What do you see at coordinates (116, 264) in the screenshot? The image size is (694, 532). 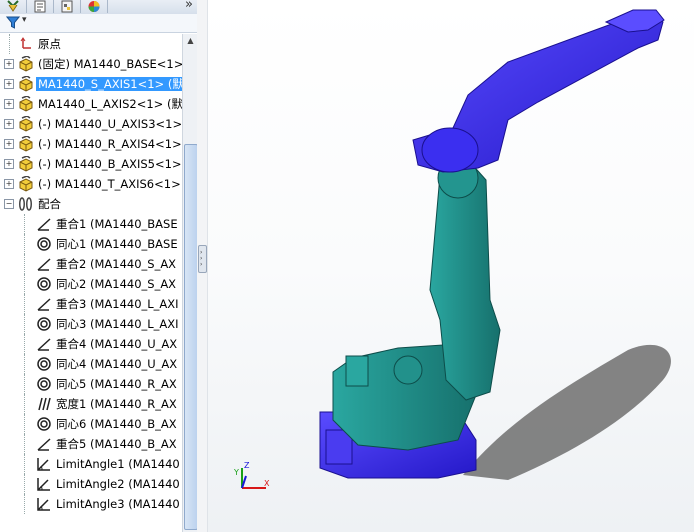 I see `tree-item-label: 重合2 (MA1440_S_AX` at bounding box center [116, 264].